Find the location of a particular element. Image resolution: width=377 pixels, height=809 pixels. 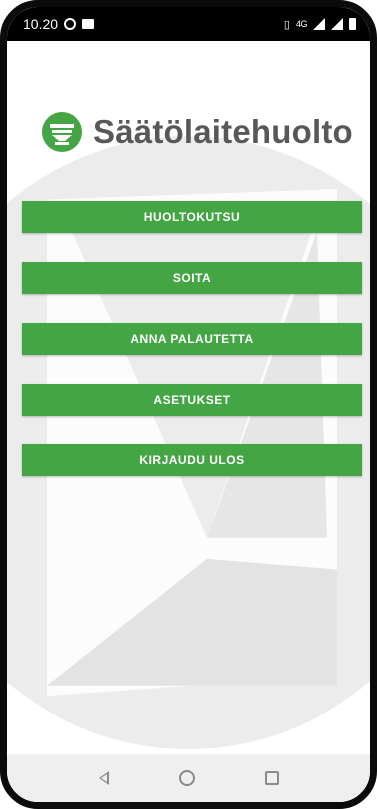

home-icon is located at coordinates (186, 778).